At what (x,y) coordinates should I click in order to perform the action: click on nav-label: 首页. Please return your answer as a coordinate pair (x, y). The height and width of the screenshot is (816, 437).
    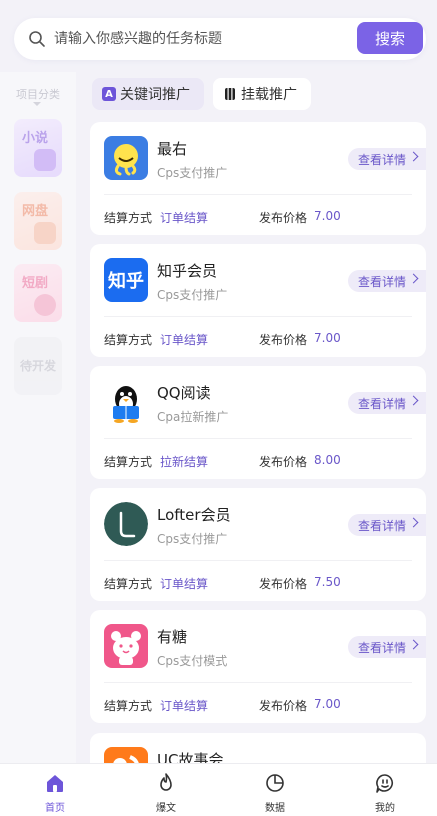
    Looking at the image, I should click on (55, 808).